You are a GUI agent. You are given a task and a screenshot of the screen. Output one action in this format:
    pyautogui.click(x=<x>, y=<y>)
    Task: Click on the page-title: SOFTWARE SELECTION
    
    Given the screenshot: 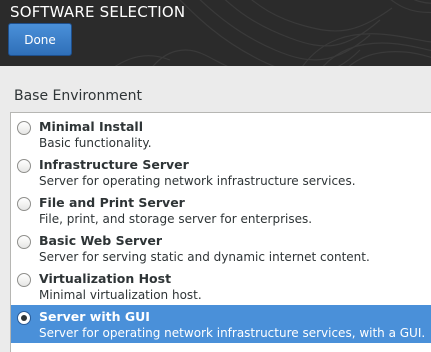 What is the action you would take?
    pyautogui.click(x=98, y=12)
    